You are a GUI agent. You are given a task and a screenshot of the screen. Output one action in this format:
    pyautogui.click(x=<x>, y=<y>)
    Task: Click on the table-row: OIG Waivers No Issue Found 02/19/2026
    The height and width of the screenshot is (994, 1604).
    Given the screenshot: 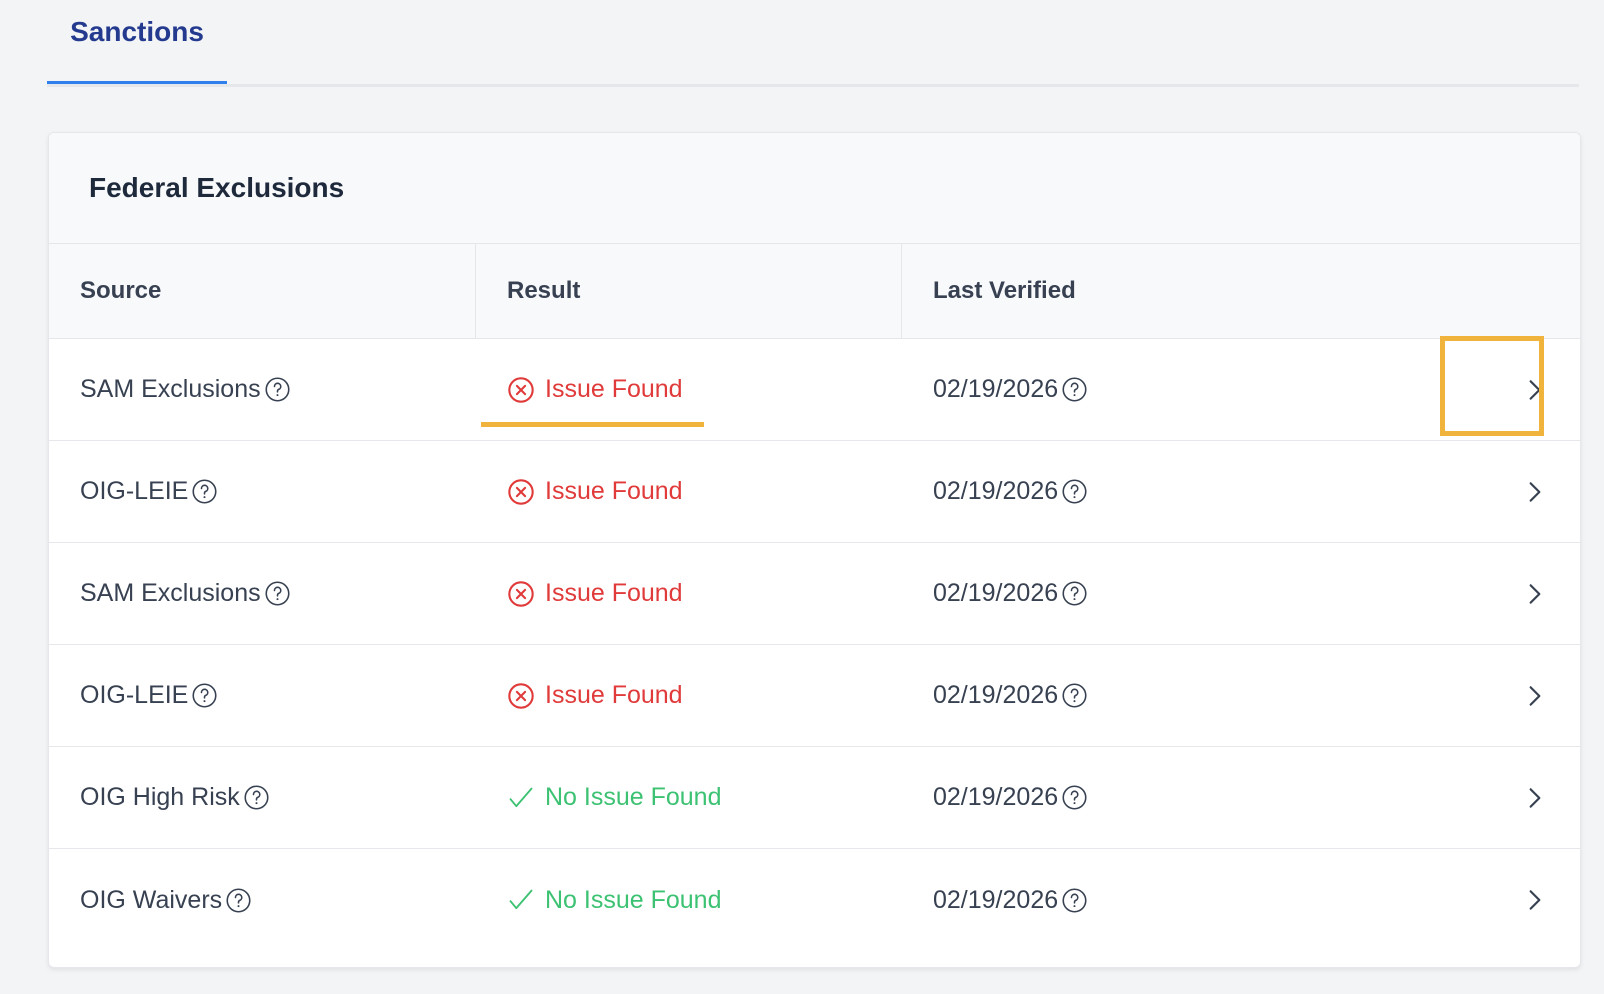 What is the action you would take?
    pyautogui.click(x=814, y=900)
    